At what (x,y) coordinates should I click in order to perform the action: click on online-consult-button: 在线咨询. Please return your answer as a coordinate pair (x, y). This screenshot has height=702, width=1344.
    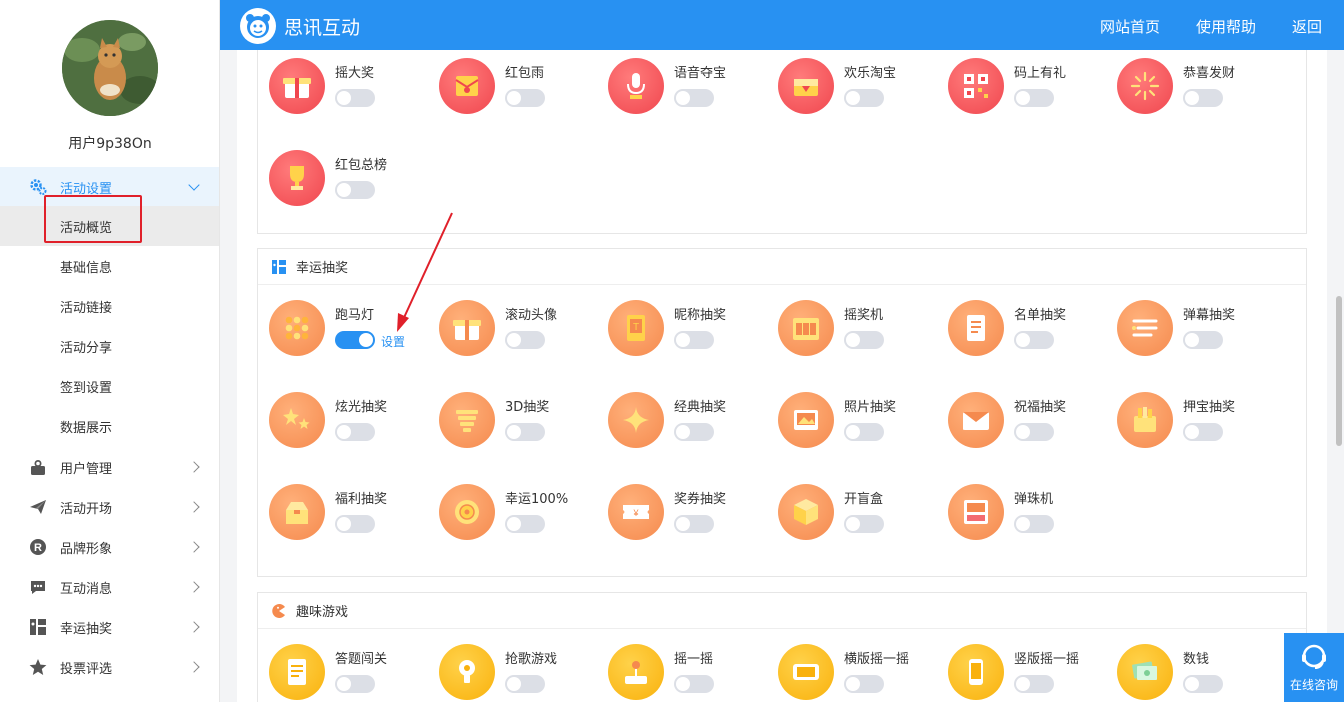
    Looking at the image, I should click on (1314, 667).